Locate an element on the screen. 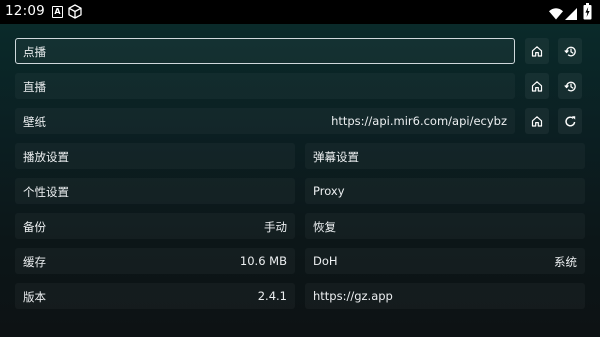 The image size is (600, 337). live-history-button is located at coordinates (570, 86).